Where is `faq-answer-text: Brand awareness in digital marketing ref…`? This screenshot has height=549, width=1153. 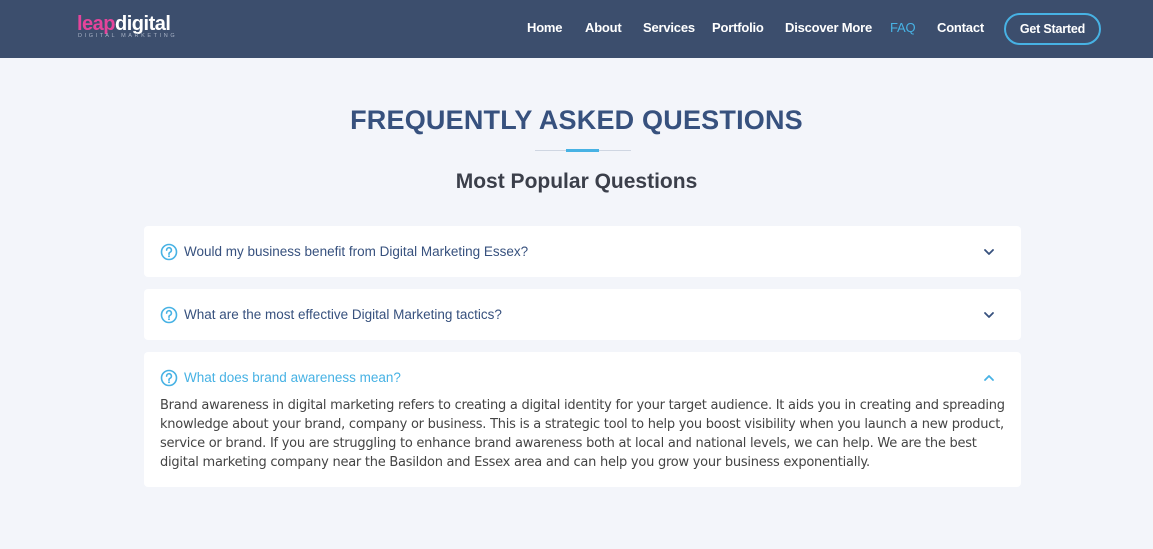
faq-answer-text: Brand awareness in digital marketing ref… is located at coordinates (582, 434).